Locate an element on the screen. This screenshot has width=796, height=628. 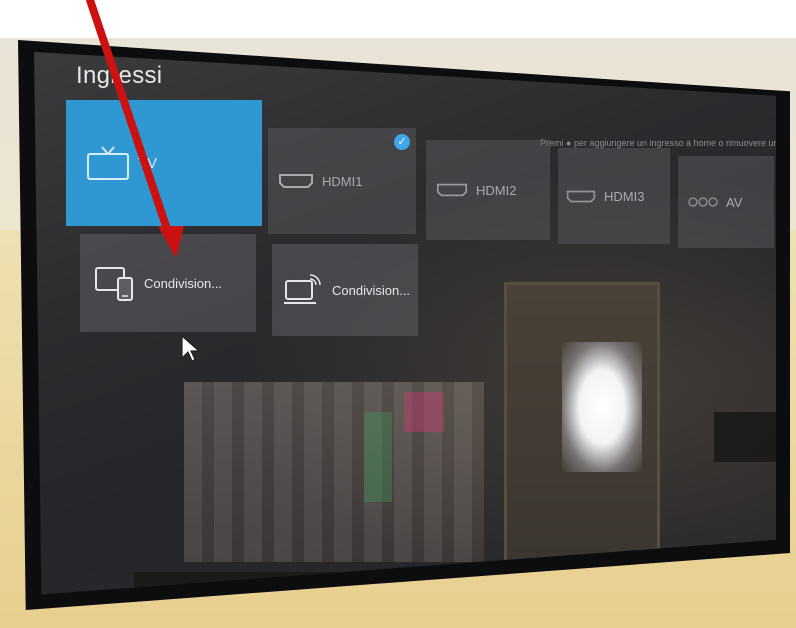
wireless-display-icon is located at coordinates (302, 289).